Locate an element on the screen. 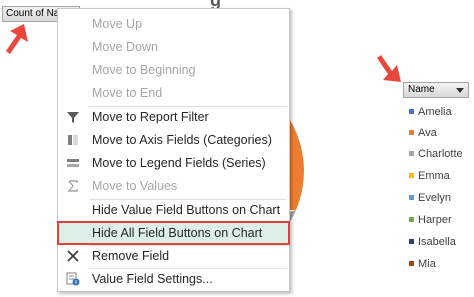 This screenshot has height=297, width=474. menu-item-label: Move to Report Filter is located at coordinates (150, 117).